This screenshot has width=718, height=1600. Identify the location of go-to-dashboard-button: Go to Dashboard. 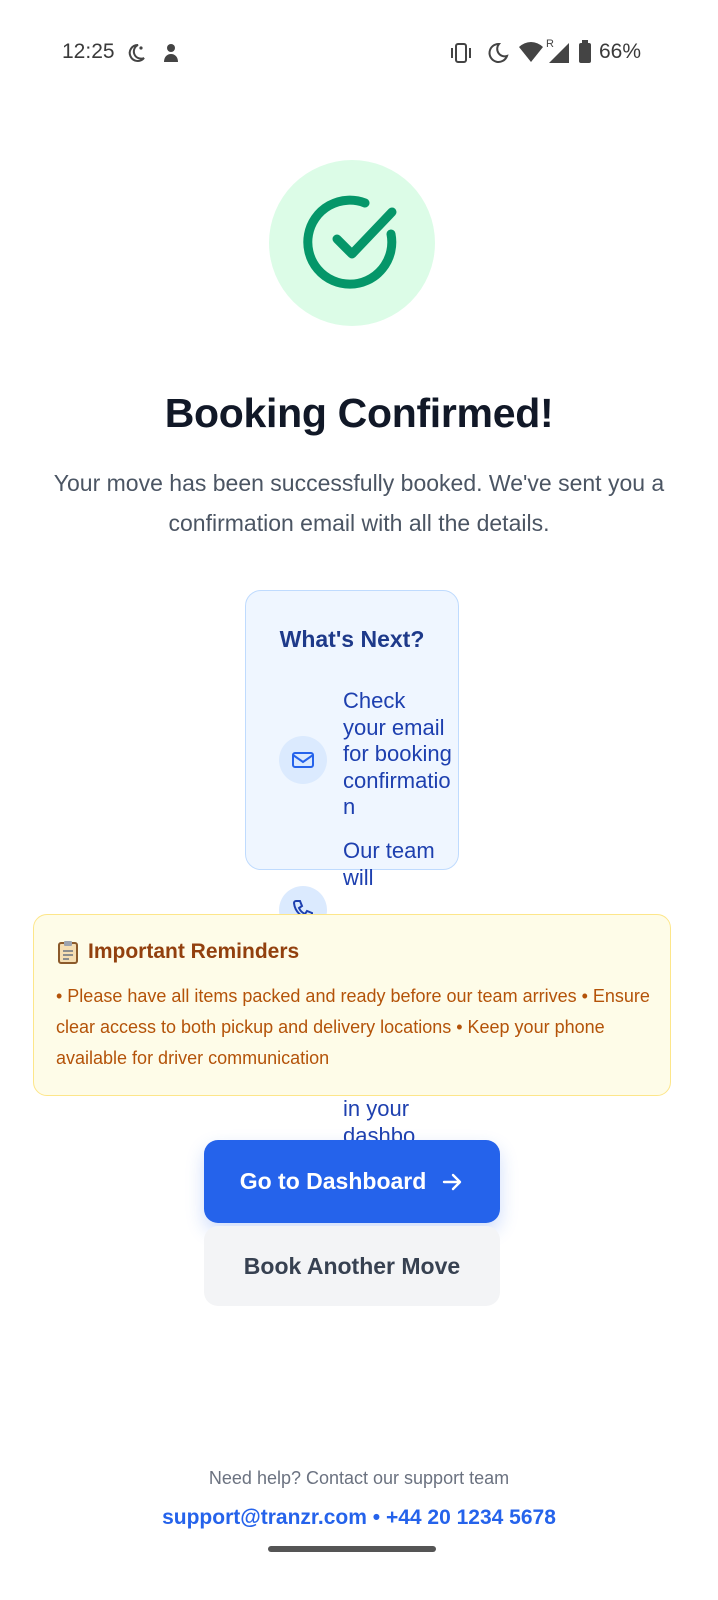
(352, 1181).